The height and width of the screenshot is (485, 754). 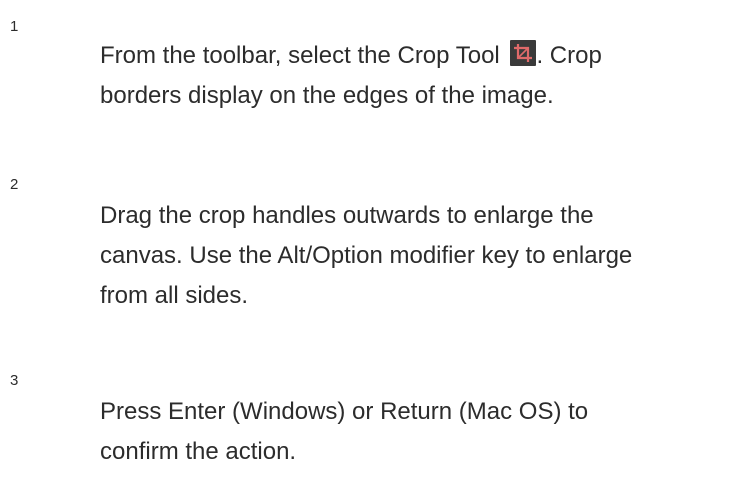 I want to click on crop-tool-icon, so click(x=523, y=53).